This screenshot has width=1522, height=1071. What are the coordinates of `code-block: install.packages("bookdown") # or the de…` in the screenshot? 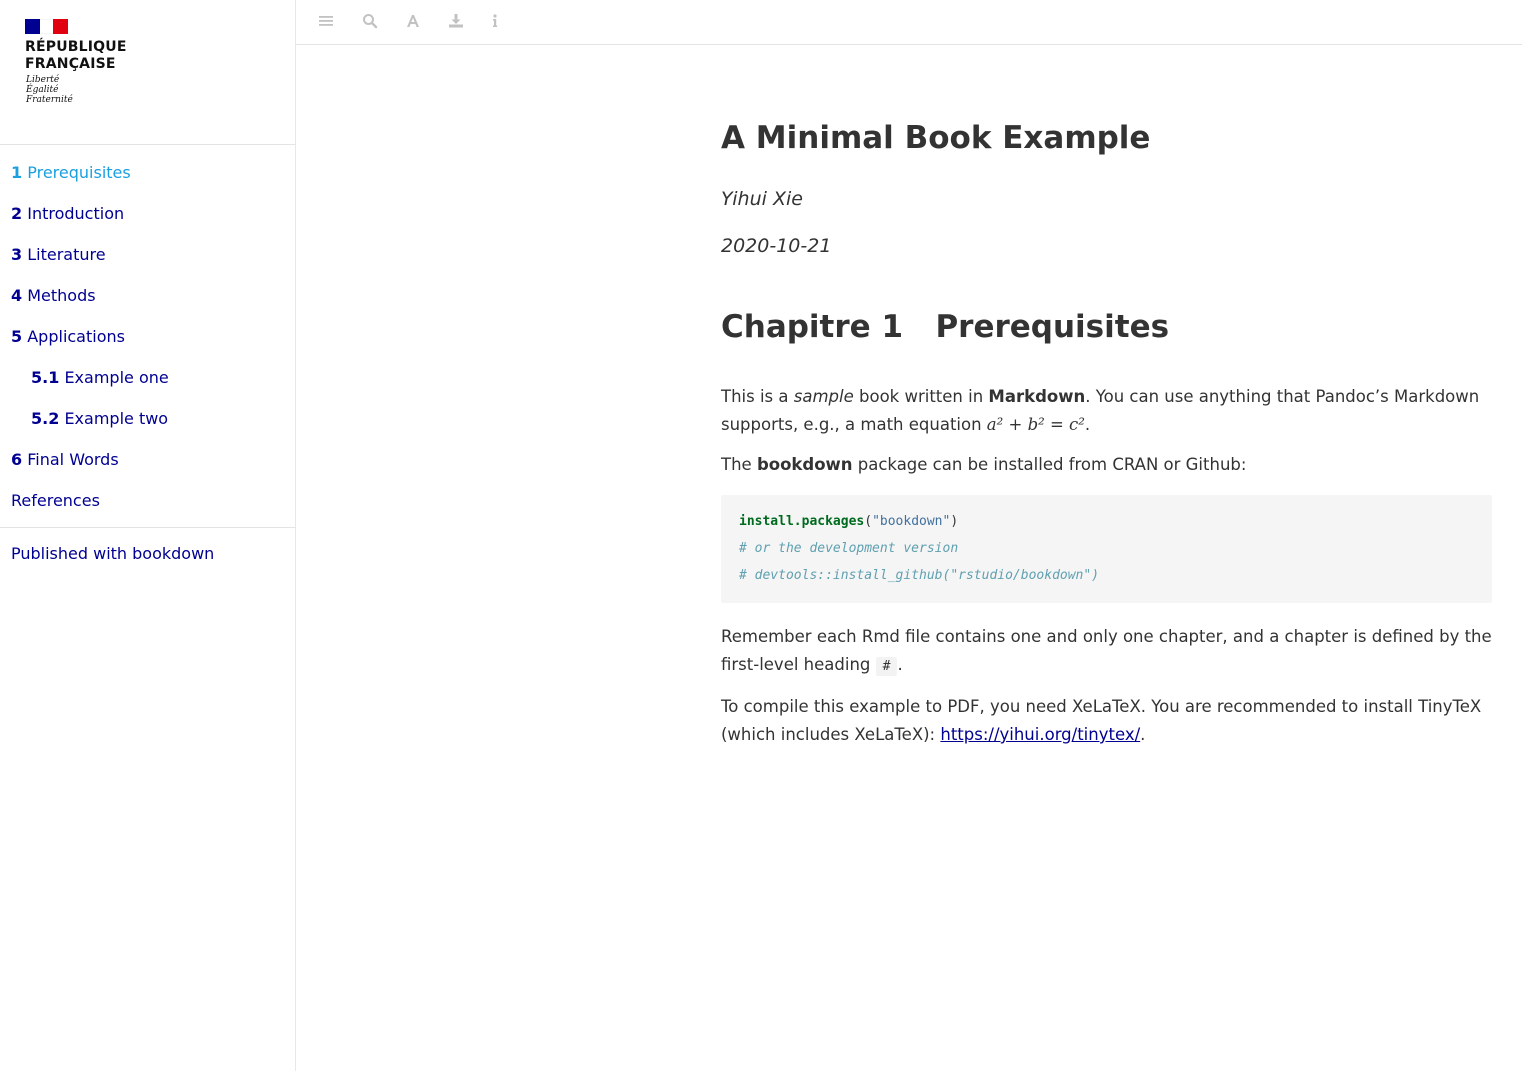 It's located at (1106, 549).